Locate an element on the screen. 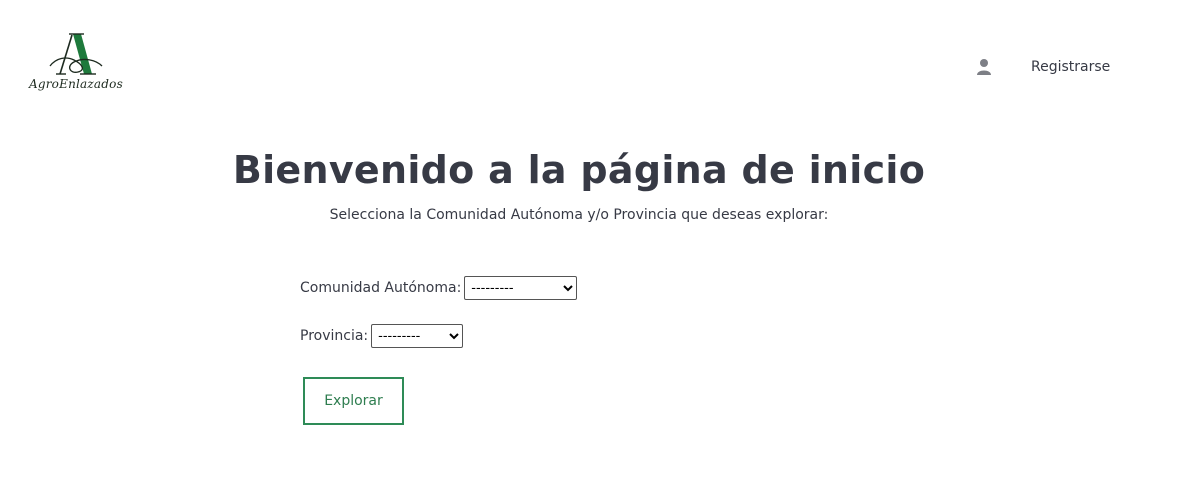 The image size is (1182, 486). provincia-row: Provincia: --------- is located at coordinates (382, 336).